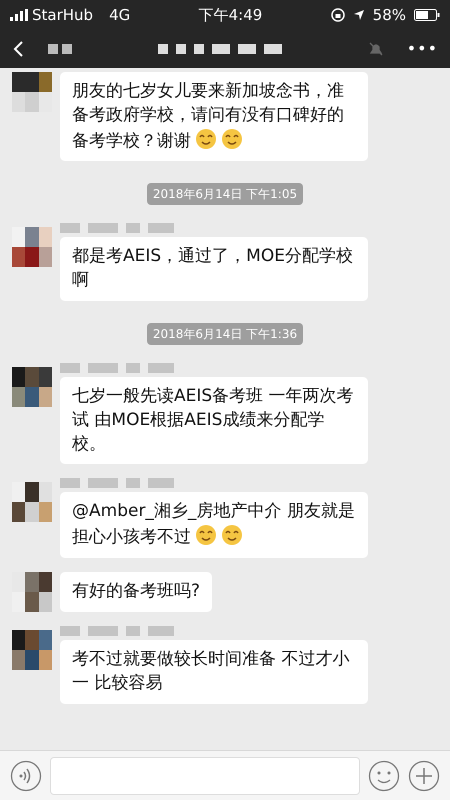 This screenshot has height=800, width=450. I want to click on message-bubble: @Amber_湘乡_房地产中介 朋友就是担心小孩考不过, so click(214, 525).